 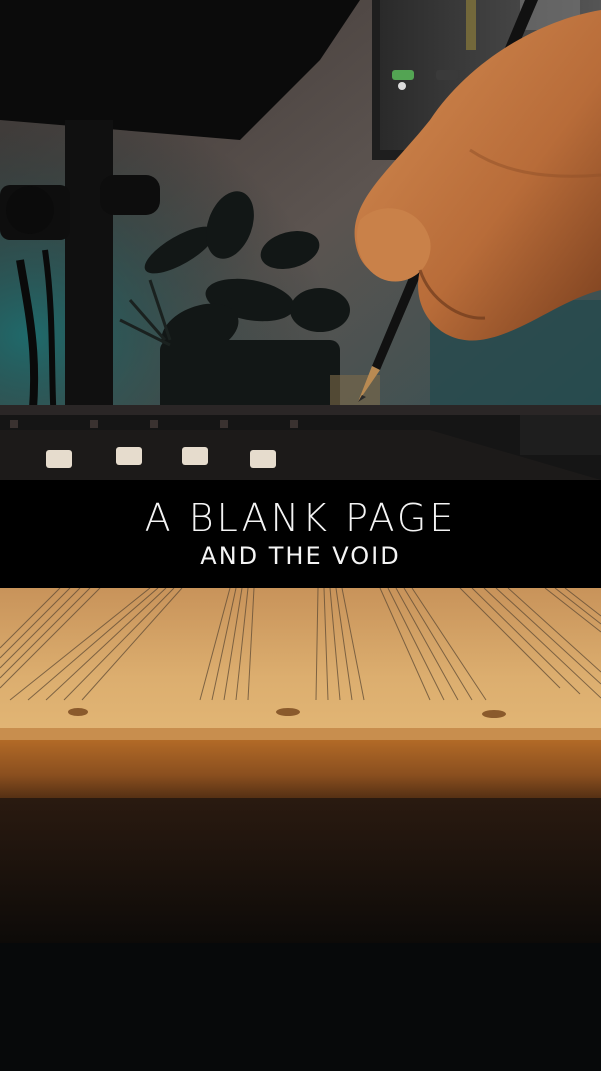 What do you see at coordinates (300, 518) in the screenshot?
I see `title-line-1: A BLANK PAGE` at bounding box center [300, 518].